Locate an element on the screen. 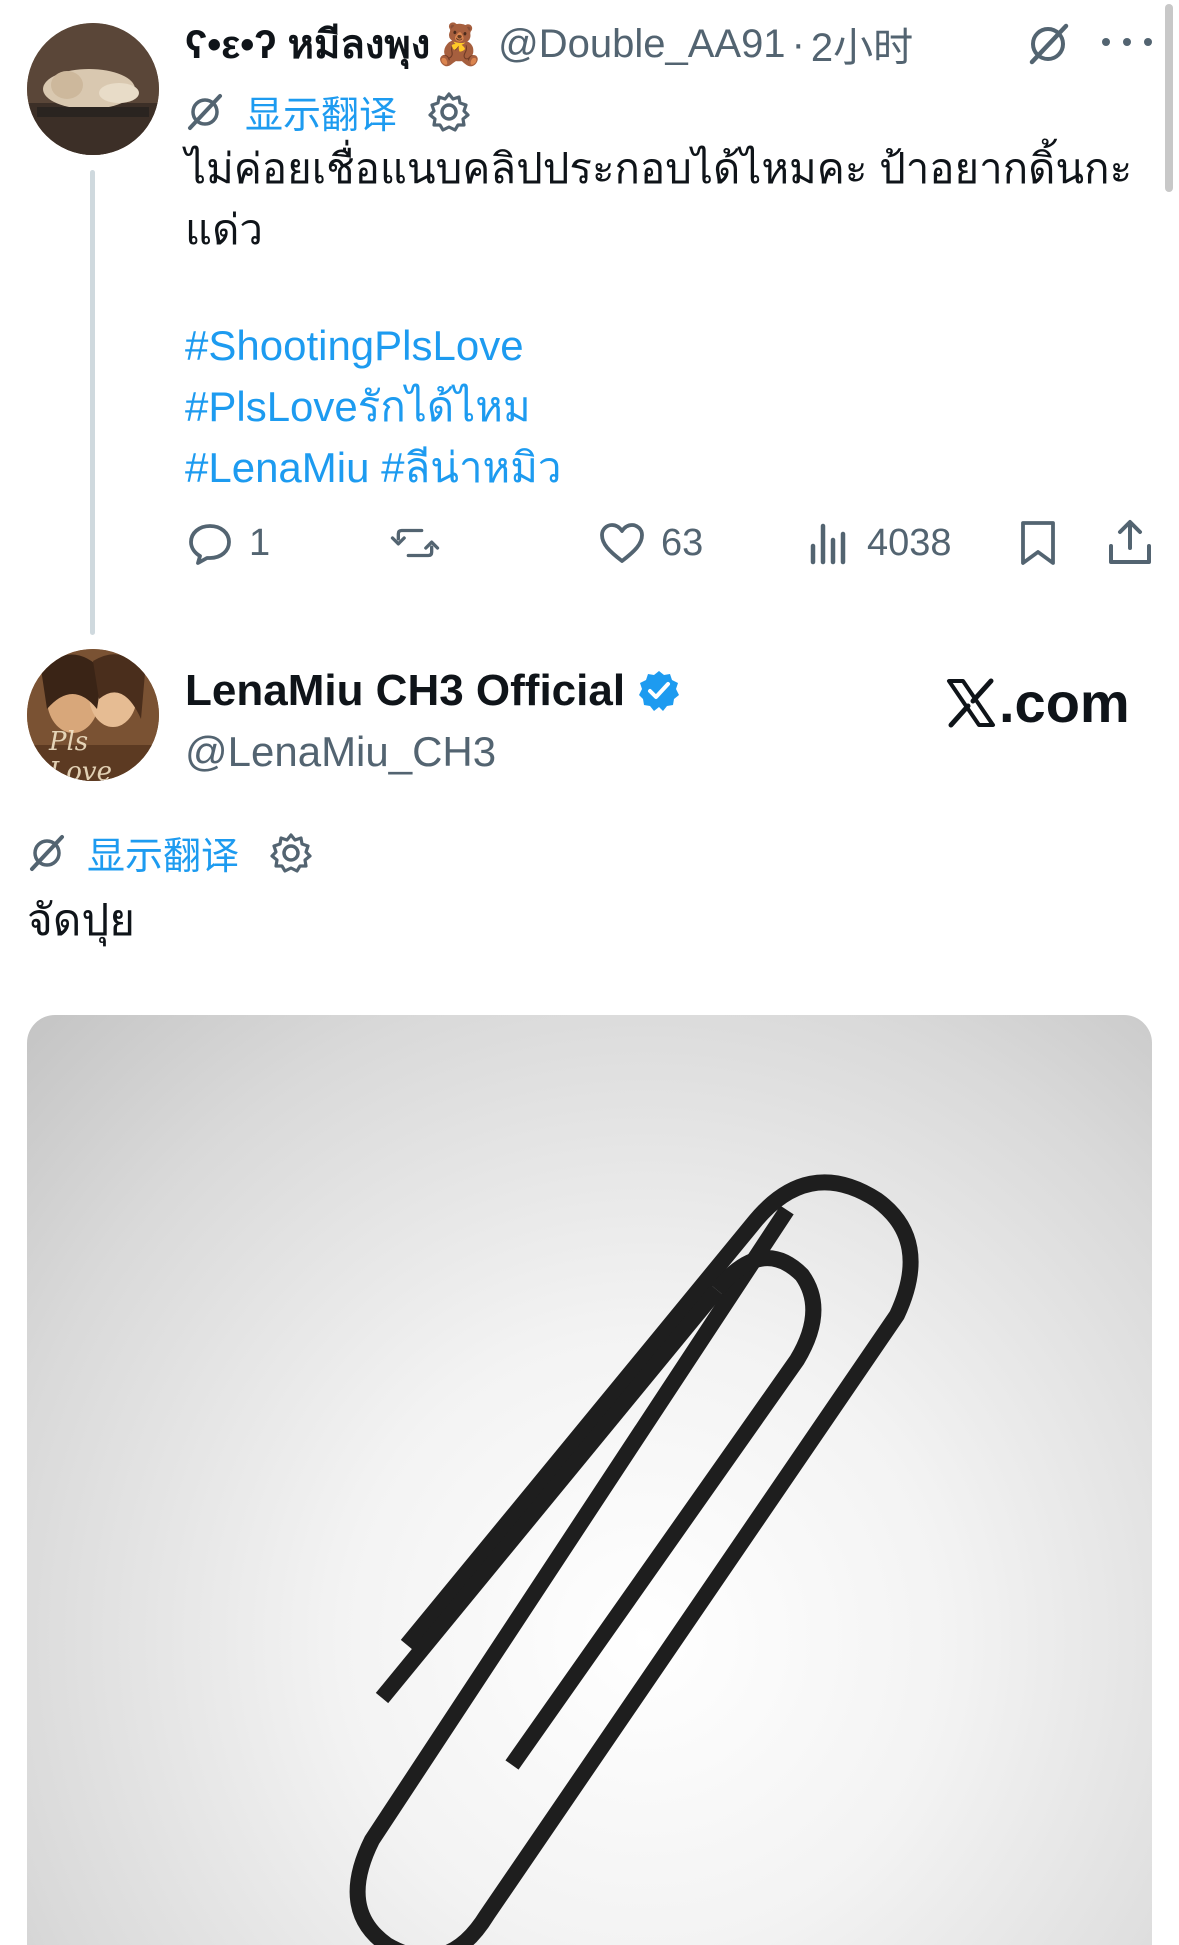 The width and height of the screenshot is (1179, 1945). reply-header: ʕ•ε•ʔ หมีลงพุง 🧸 @Double_AA91 · 2小时 is located at coordinates (549, 44).